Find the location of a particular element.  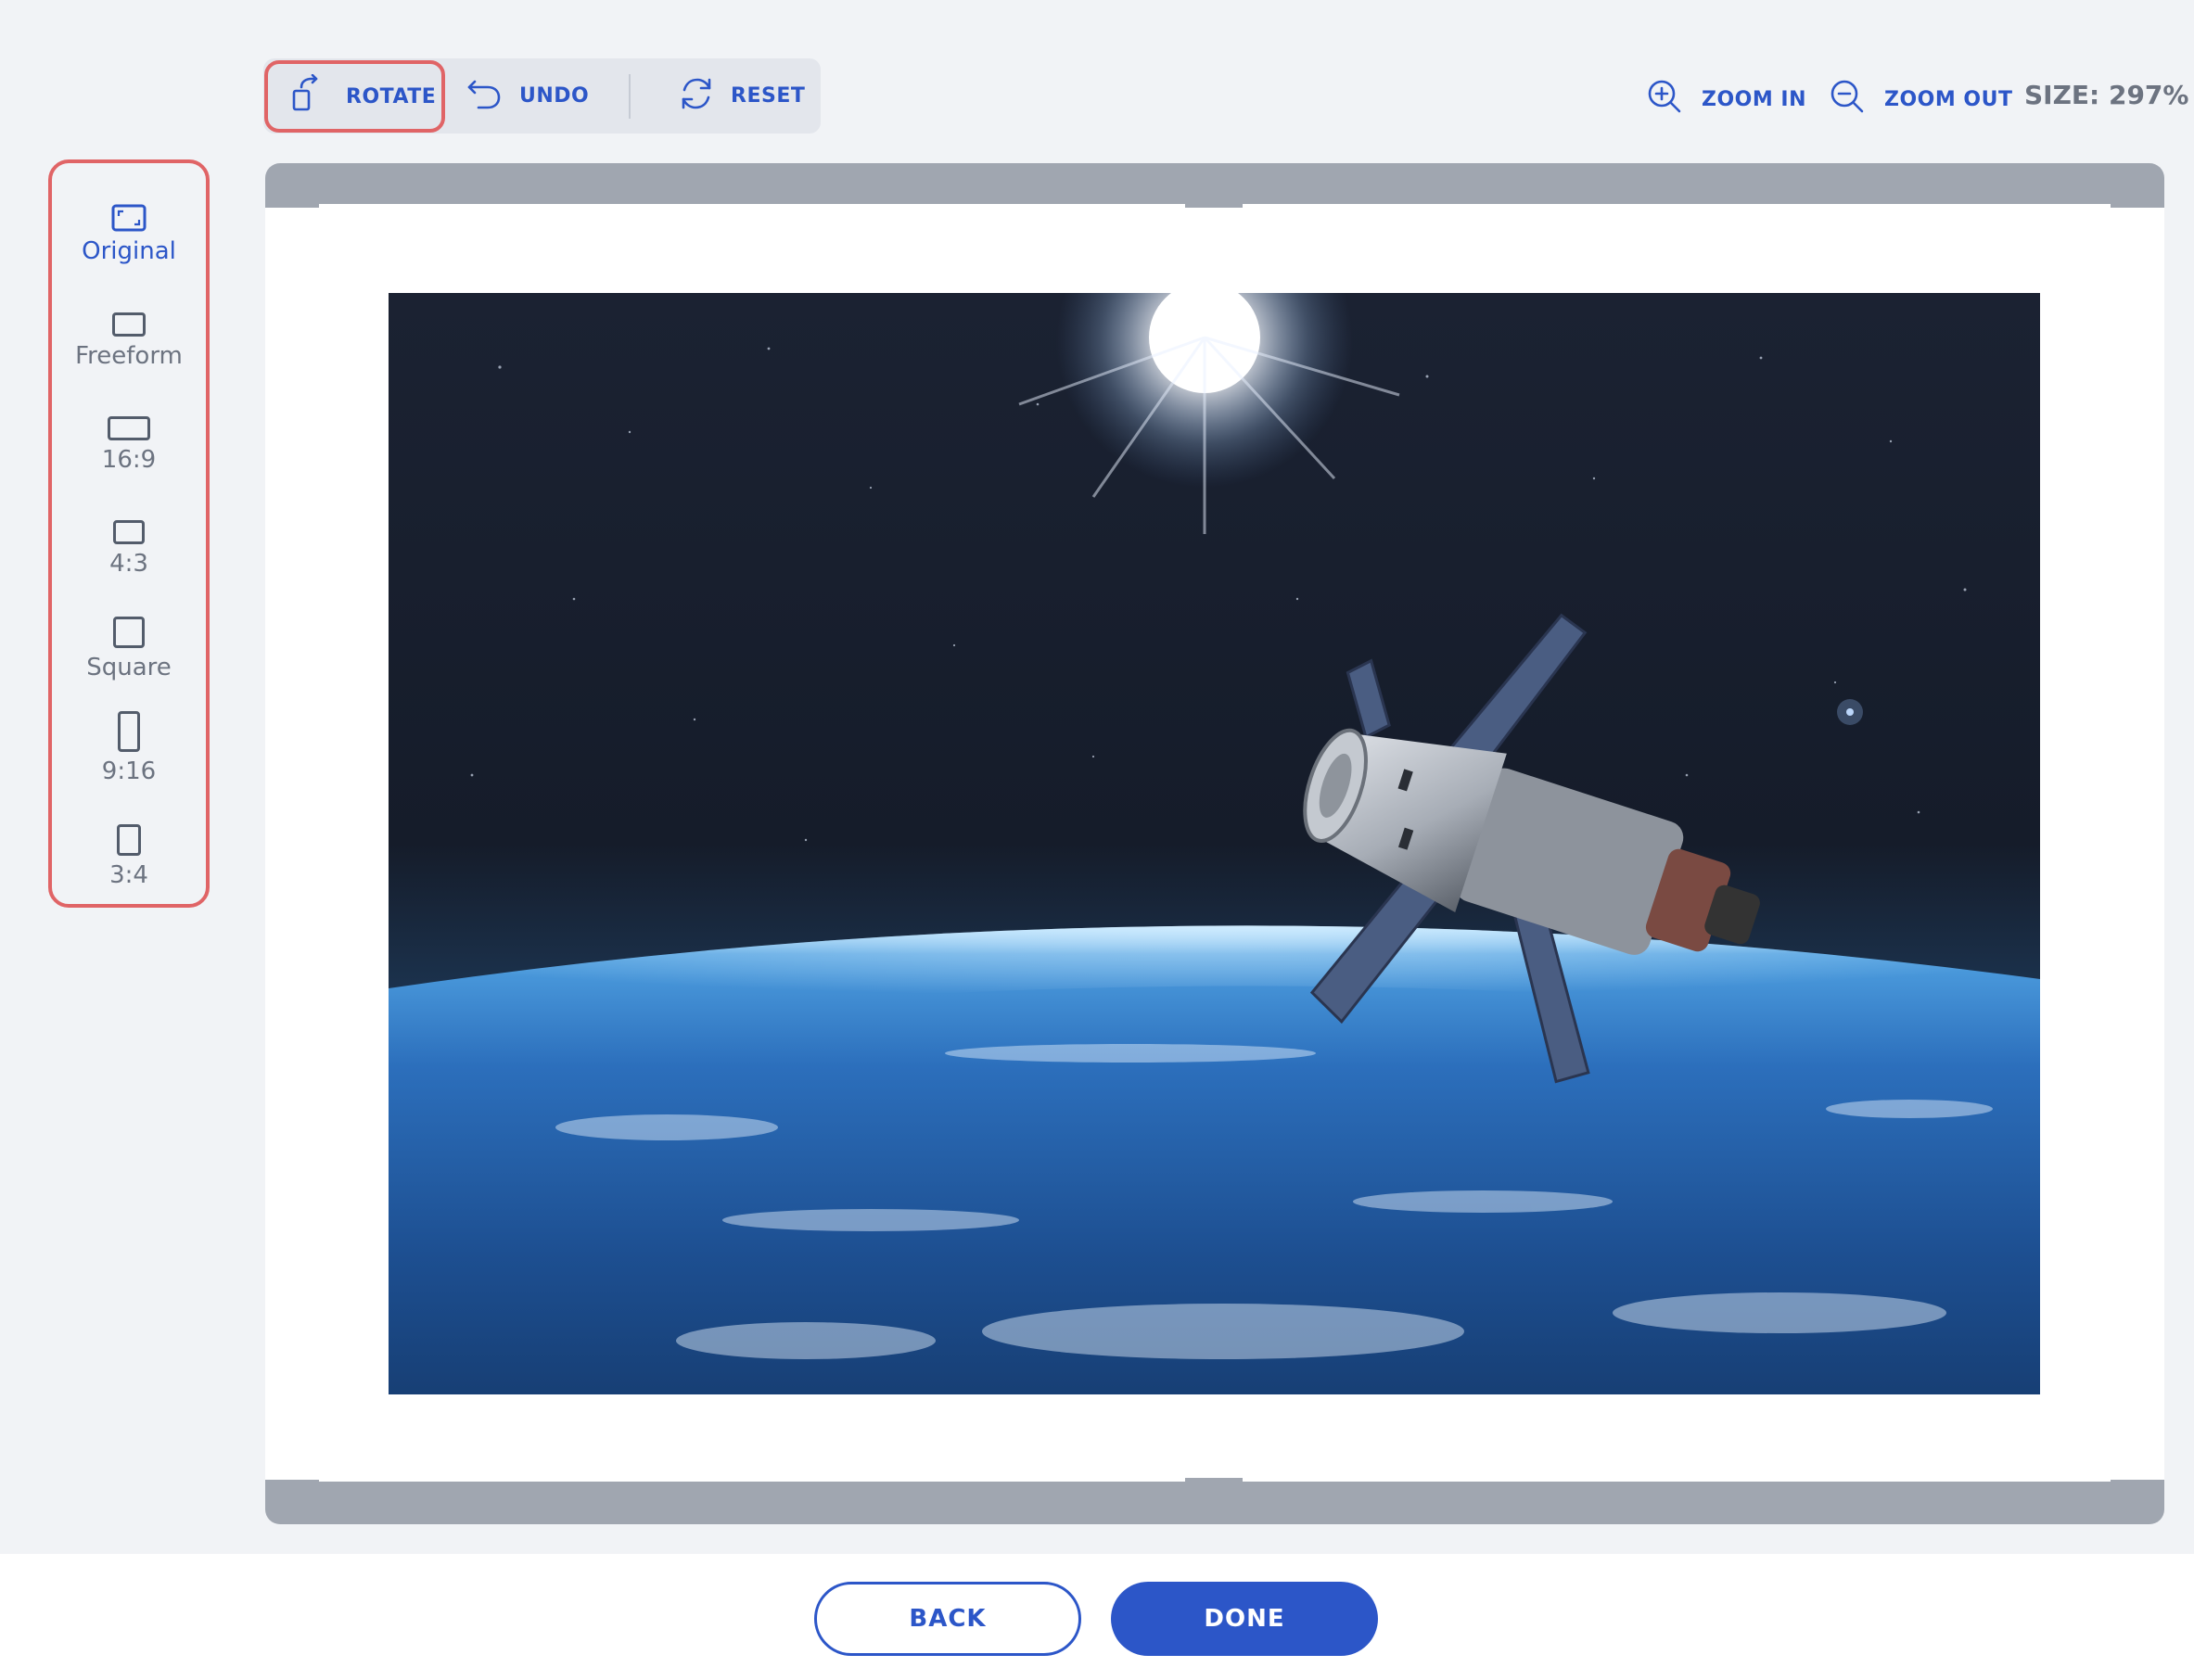

rotate-label: ROTATE is located at coordinates (391, 96).